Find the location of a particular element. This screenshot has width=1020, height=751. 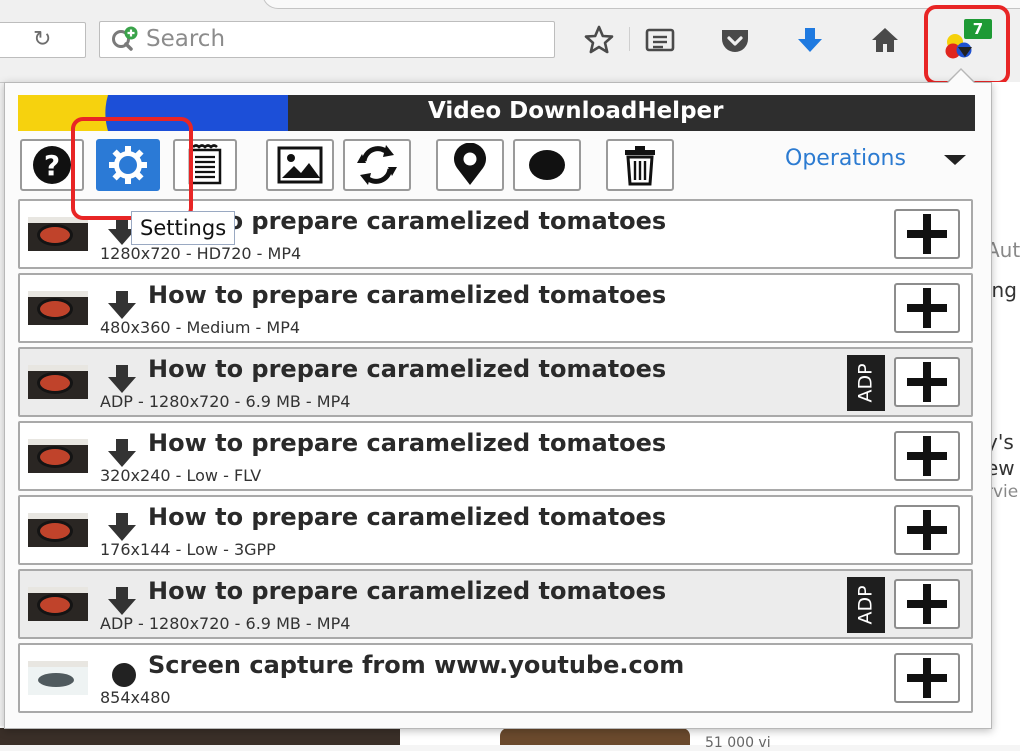

home-icon is located at coordinates (885, 40).